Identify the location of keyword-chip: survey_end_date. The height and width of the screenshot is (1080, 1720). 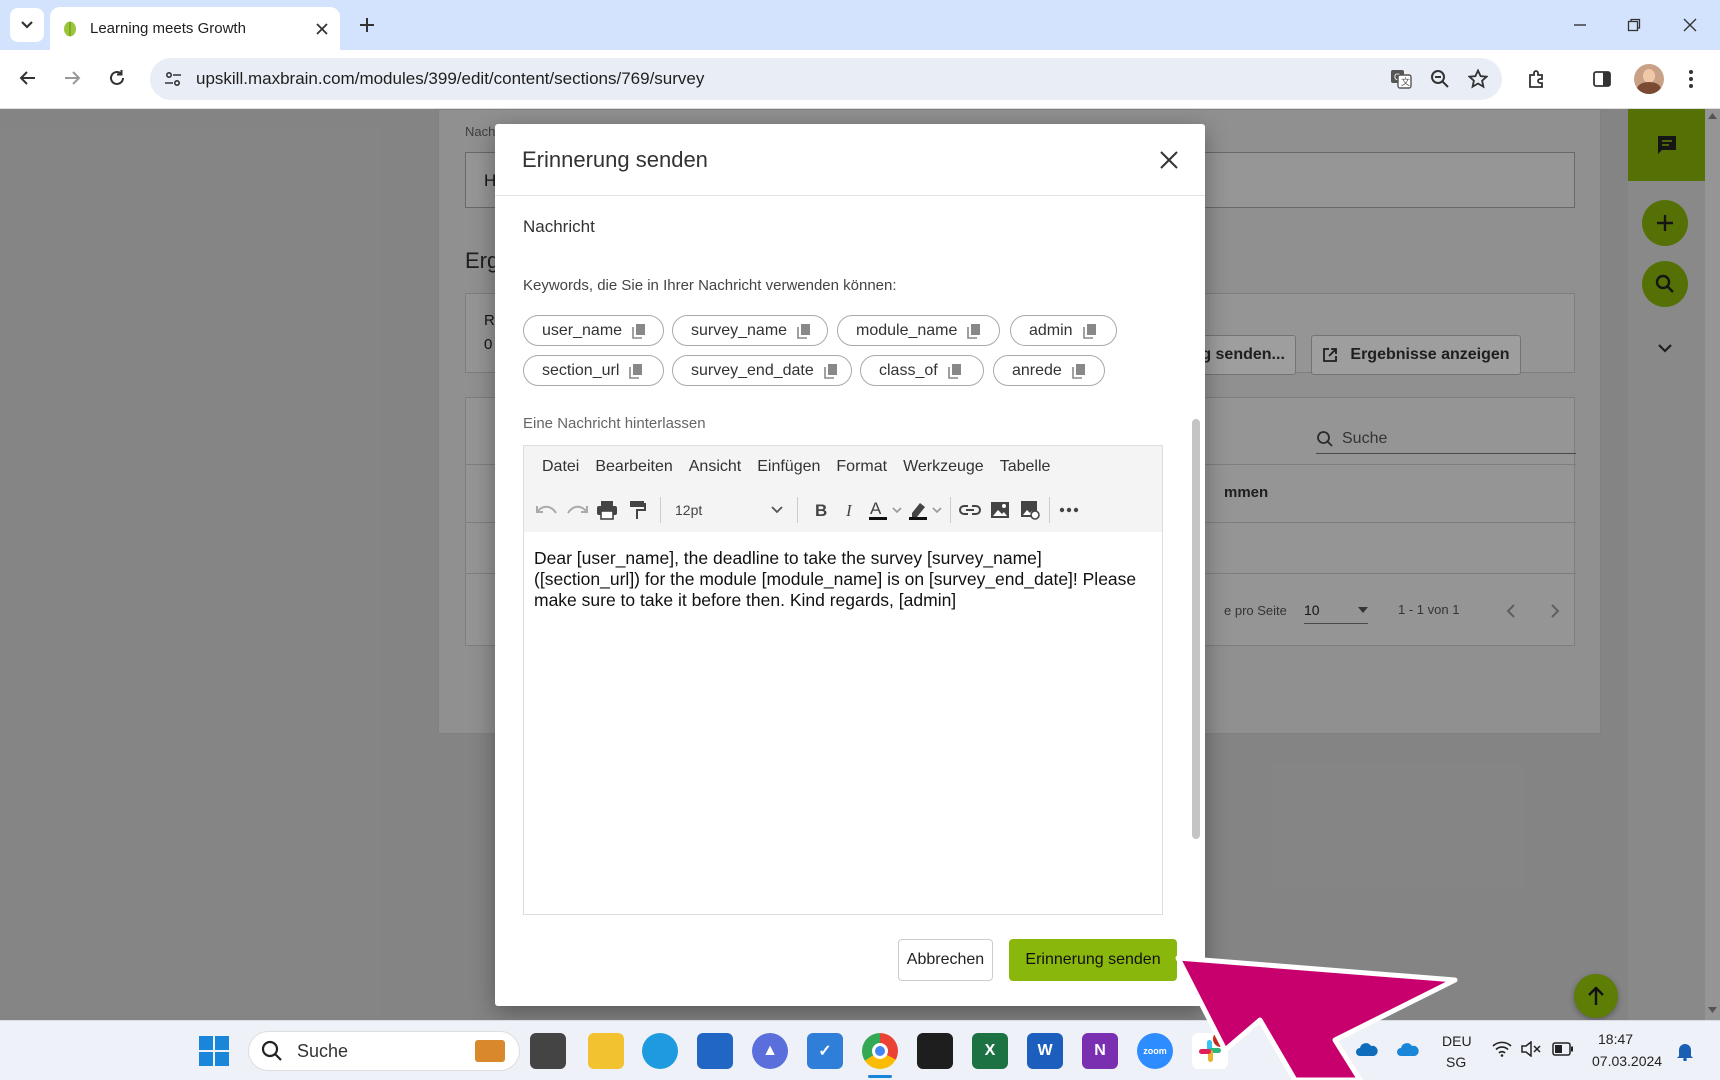
(762, 370).